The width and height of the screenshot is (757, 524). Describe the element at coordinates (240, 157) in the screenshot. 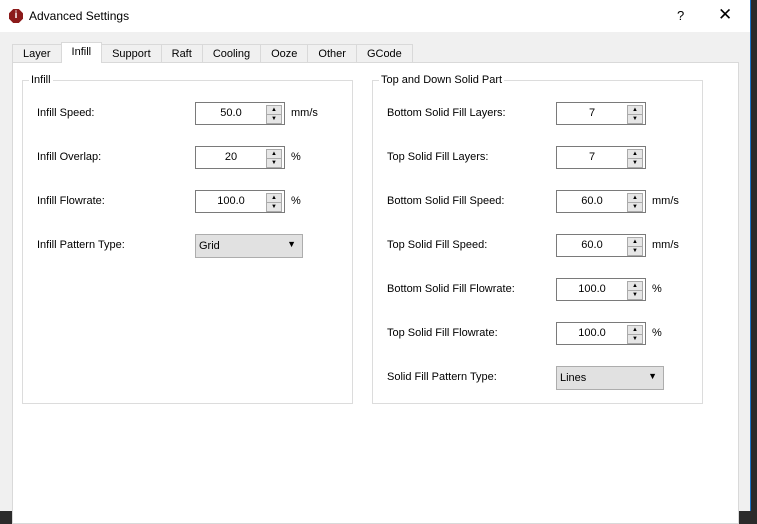

I see `infill-spinbox-1: 20 ▲ ▼` at that location.